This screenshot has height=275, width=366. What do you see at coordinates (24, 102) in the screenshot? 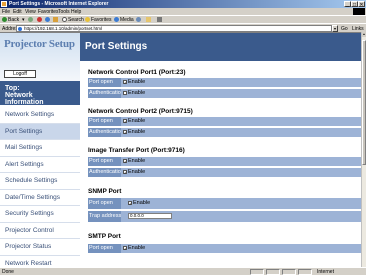
I see `top-block-line: Information` at bounding box center [24, 102].